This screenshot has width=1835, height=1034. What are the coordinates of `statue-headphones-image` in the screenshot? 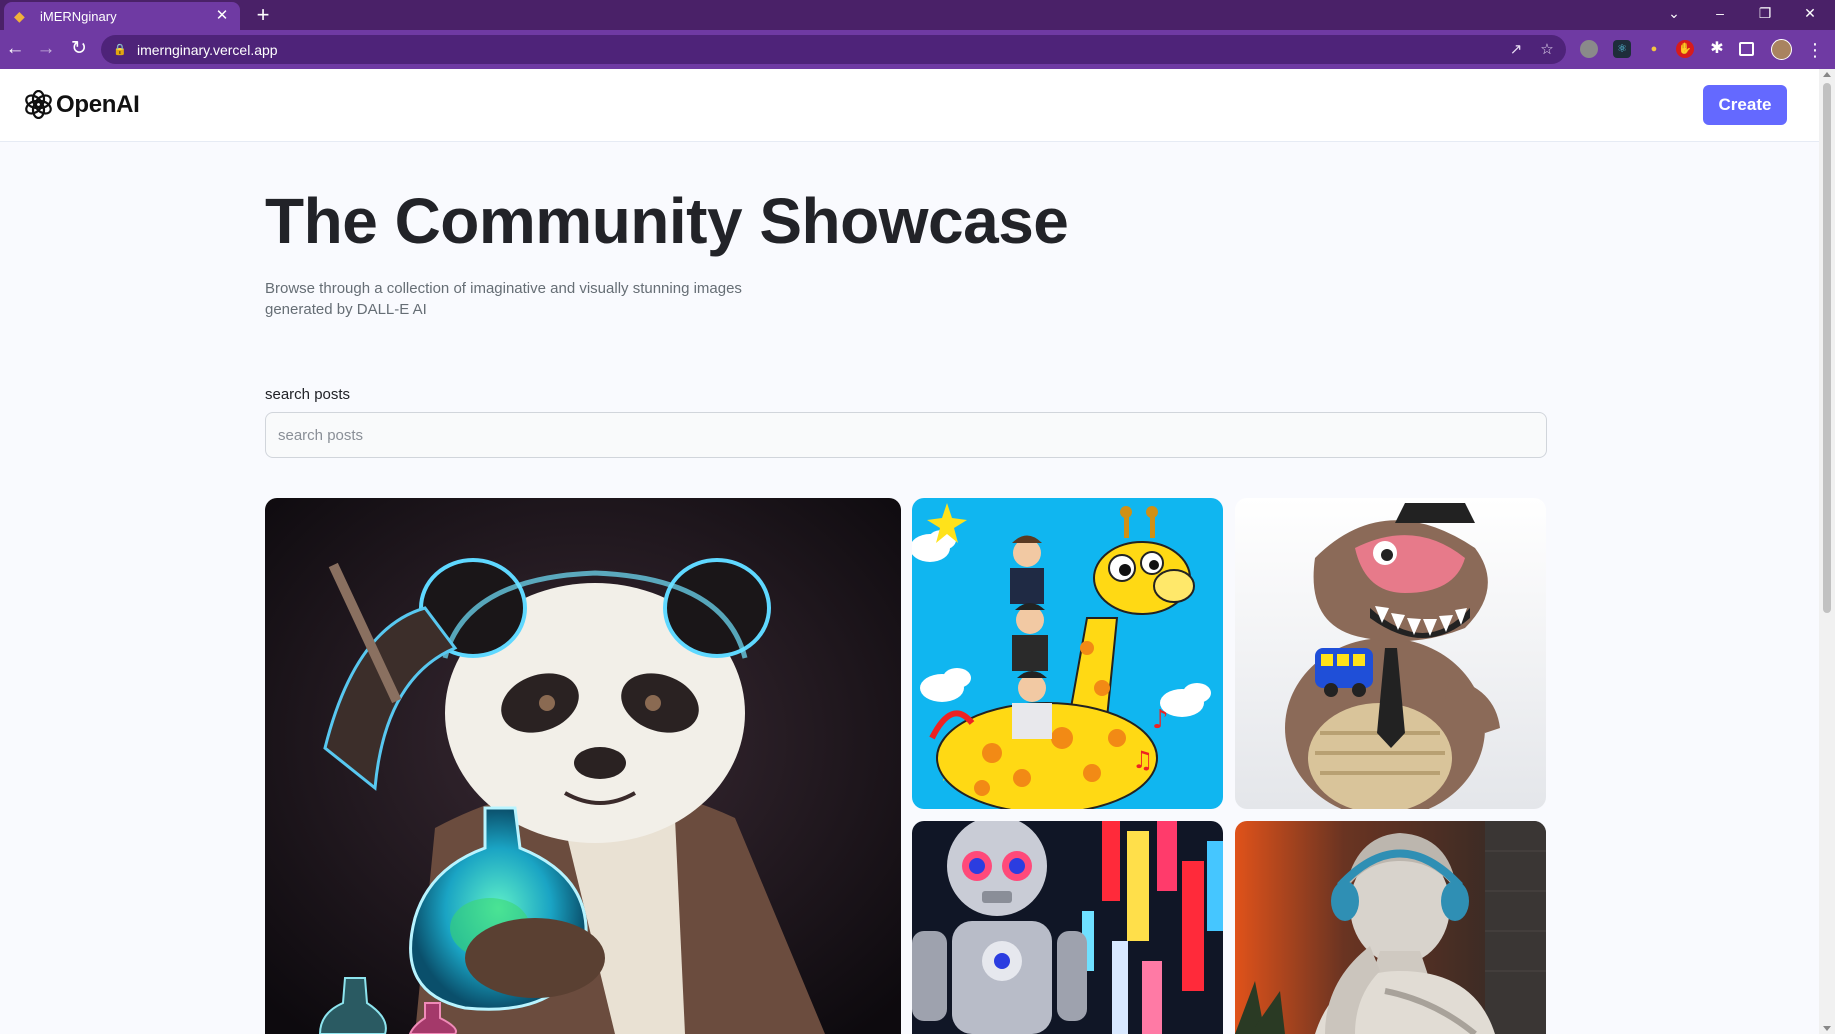 It's located at (1390, 927).